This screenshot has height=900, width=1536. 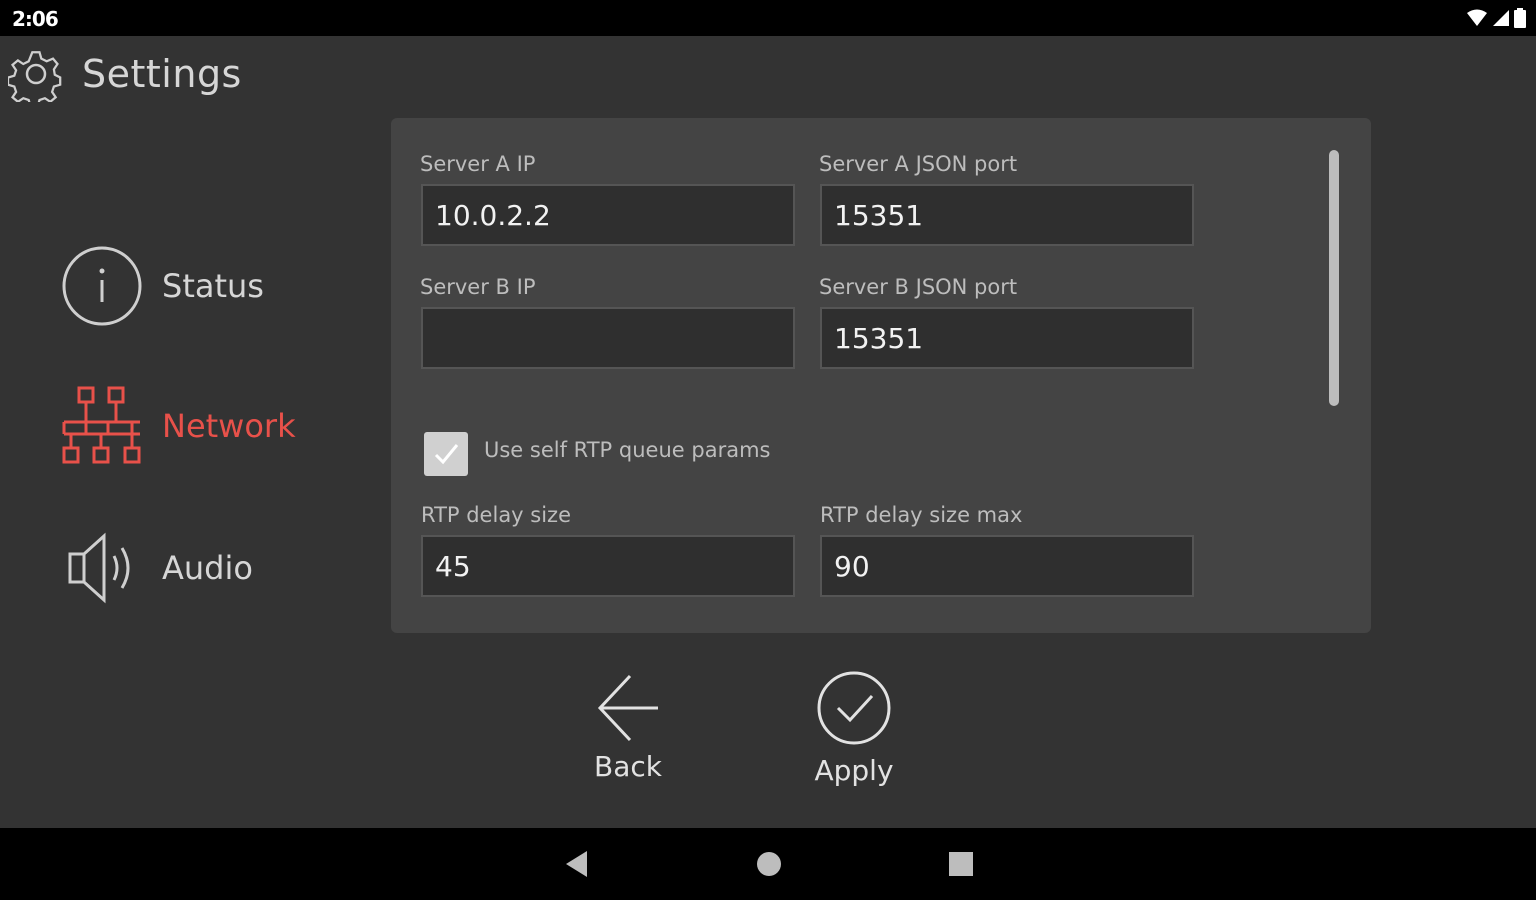 I want to click on arrow-left-icon, so click(x=627, y=708).